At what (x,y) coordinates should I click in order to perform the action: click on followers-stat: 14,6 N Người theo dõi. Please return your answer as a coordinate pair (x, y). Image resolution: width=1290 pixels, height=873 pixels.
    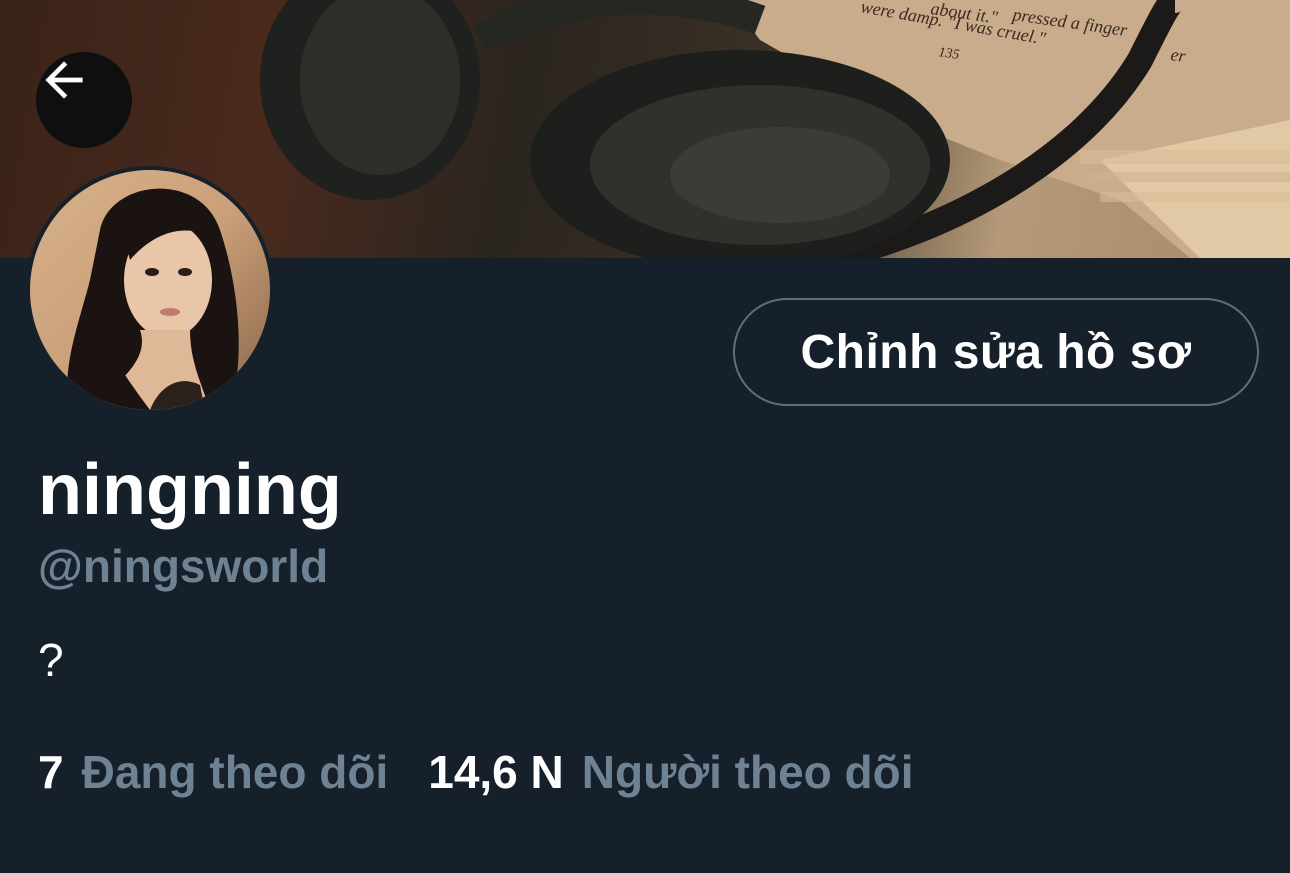
    Looking at the image, I should click on (670, 772).